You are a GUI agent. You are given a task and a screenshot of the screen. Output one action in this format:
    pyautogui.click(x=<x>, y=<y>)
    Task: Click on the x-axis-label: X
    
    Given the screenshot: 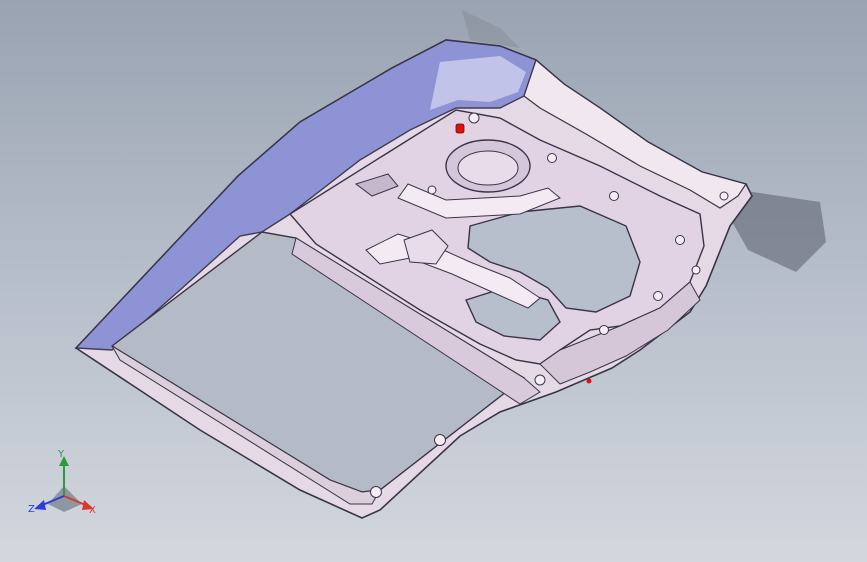 What is the action you would take?
    pyautogui.click(x=92, y=510)
    